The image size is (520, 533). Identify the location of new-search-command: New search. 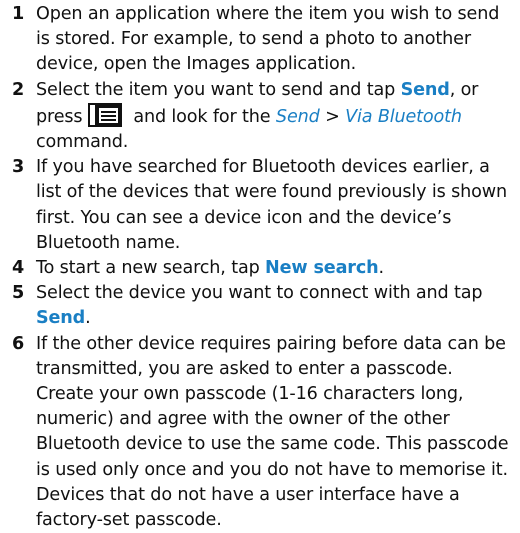
(322, 268).